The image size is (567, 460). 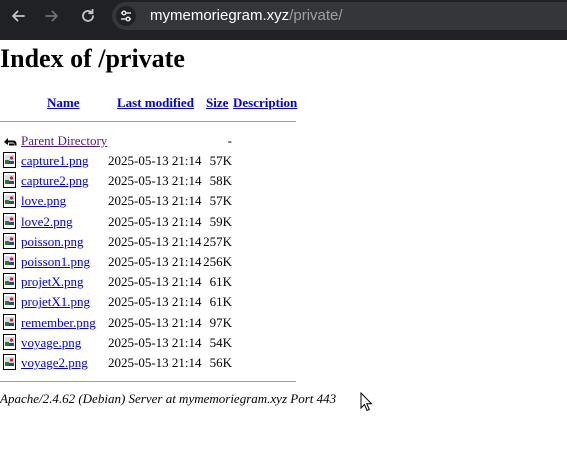 I want to click on file-row: voyage2.png 2025-05-13 21:14 56K, so click(x=150, y=362).